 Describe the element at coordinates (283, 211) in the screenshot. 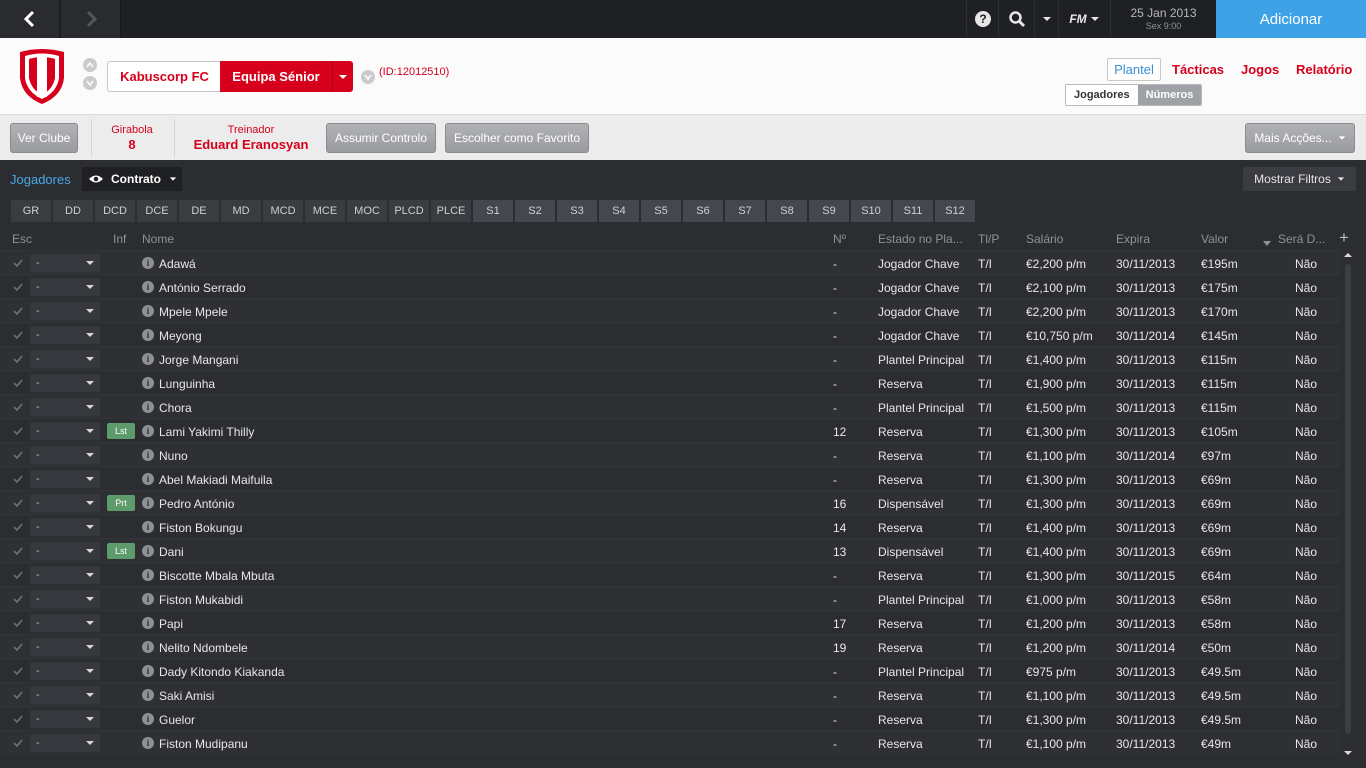

I see `position-chip: MCD` at that location.